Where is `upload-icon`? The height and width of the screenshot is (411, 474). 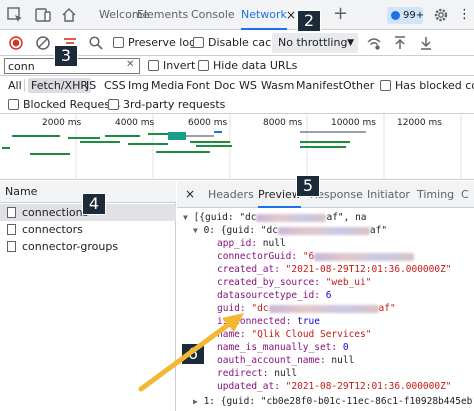 upload-icon is located at coordinates (400, 43).